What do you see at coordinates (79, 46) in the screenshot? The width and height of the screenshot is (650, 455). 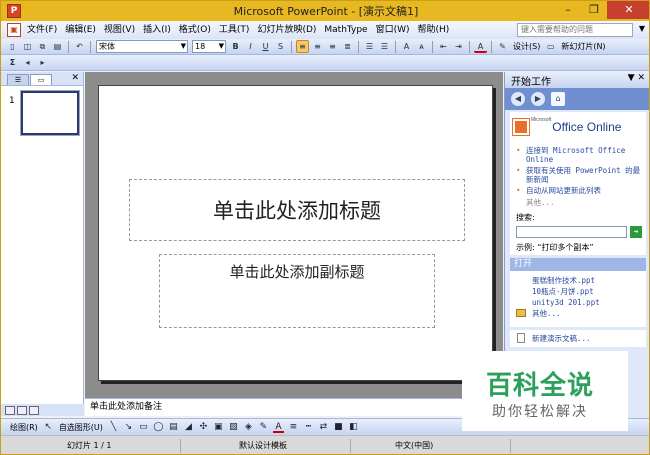 I see `undo-icon: ↶` at bounding box center [79, 46].